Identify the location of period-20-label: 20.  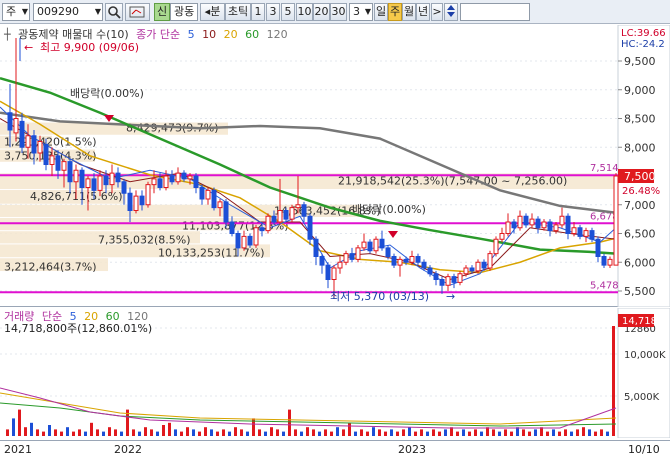
(321, 11).